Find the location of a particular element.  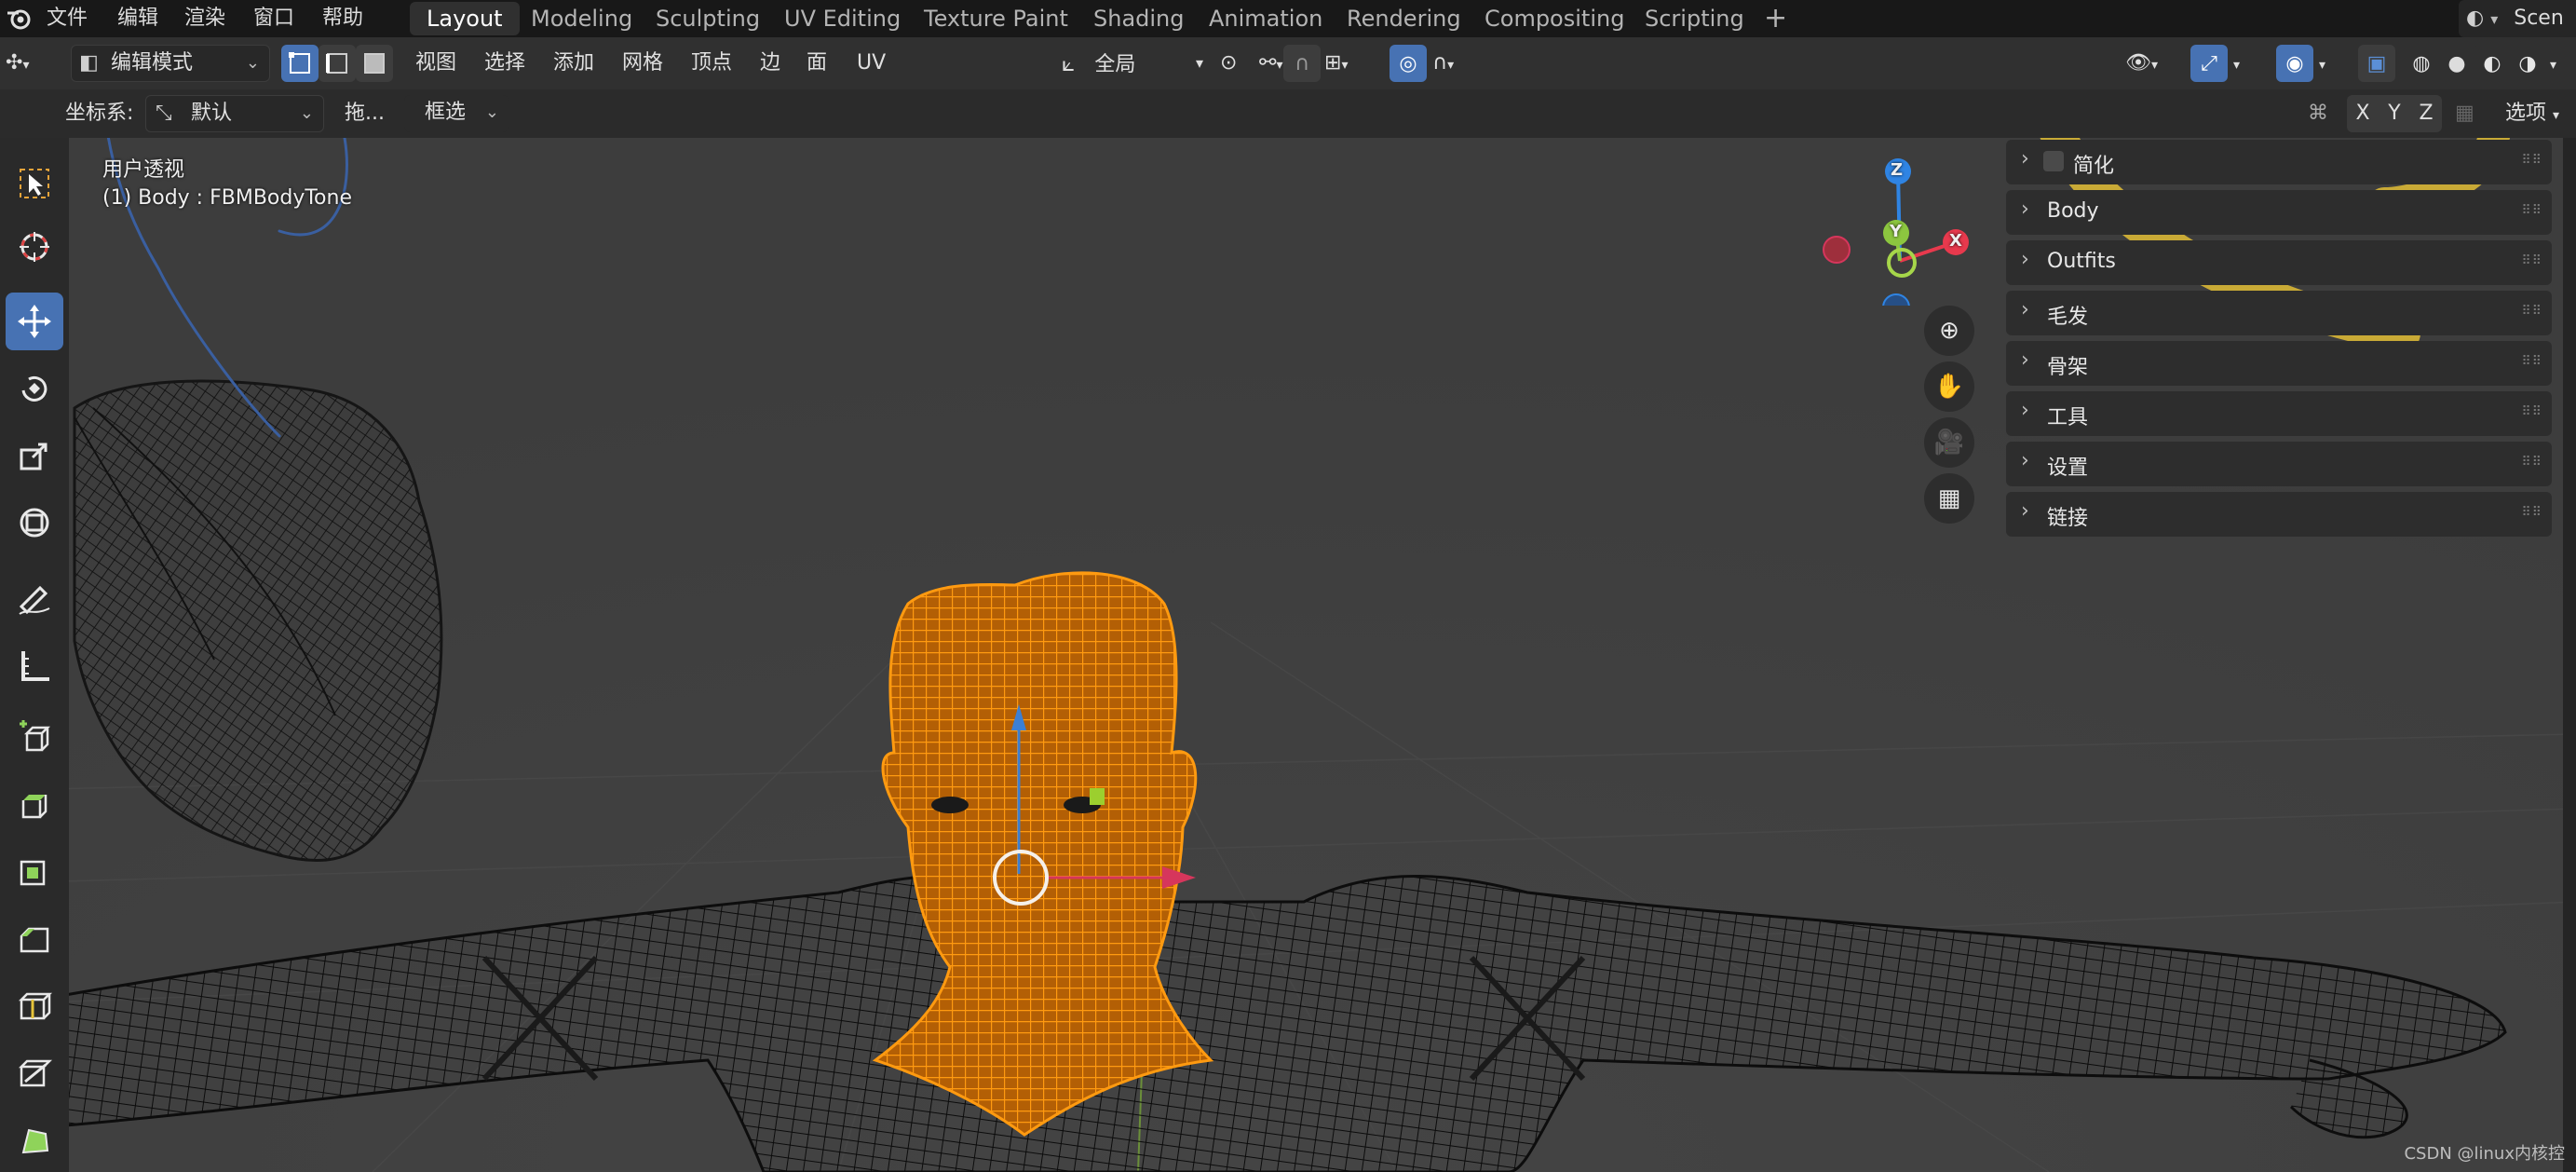

material-shading-button: ◐ is located at coordinates (2492, 63).